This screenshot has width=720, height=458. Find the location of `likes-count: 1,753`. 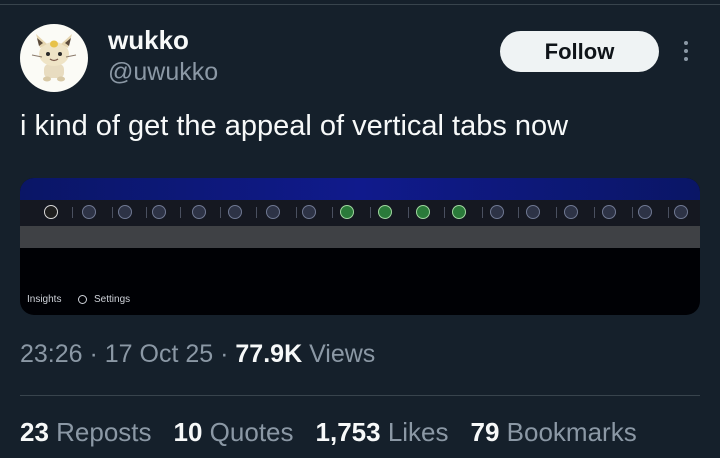

likes-count: 1,753 is located at coordinates (348, 432).